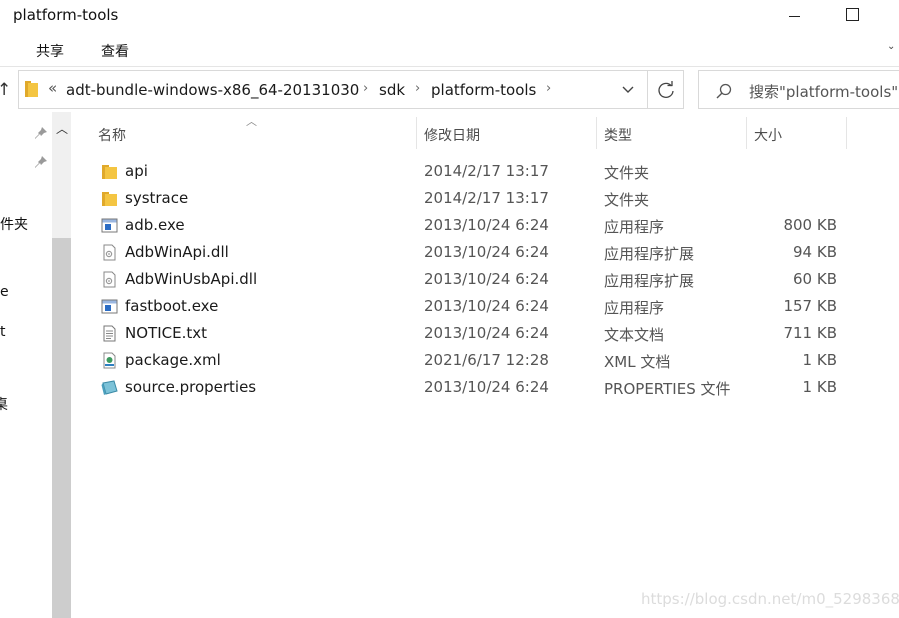  Describe the element at coordinates (768, 135) in the screenshot. I see `column-header-size: 大小` at that location.